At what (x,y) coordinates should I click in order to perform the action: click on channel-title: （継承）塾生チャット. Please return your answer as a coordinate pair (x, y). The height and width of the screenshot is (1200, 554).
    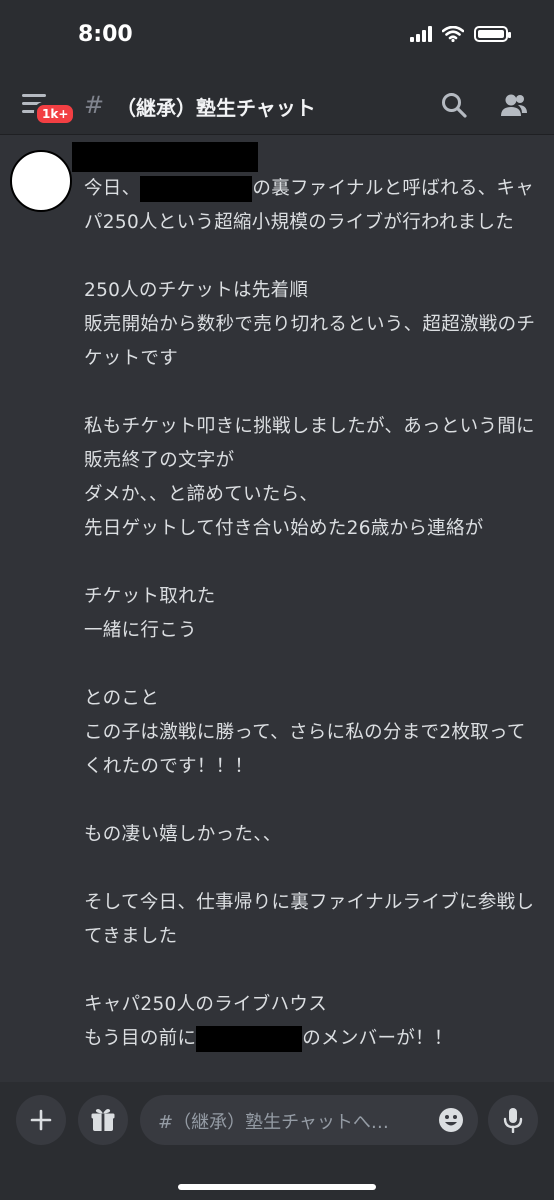
    Looking at the image, I should click on (216, 106).